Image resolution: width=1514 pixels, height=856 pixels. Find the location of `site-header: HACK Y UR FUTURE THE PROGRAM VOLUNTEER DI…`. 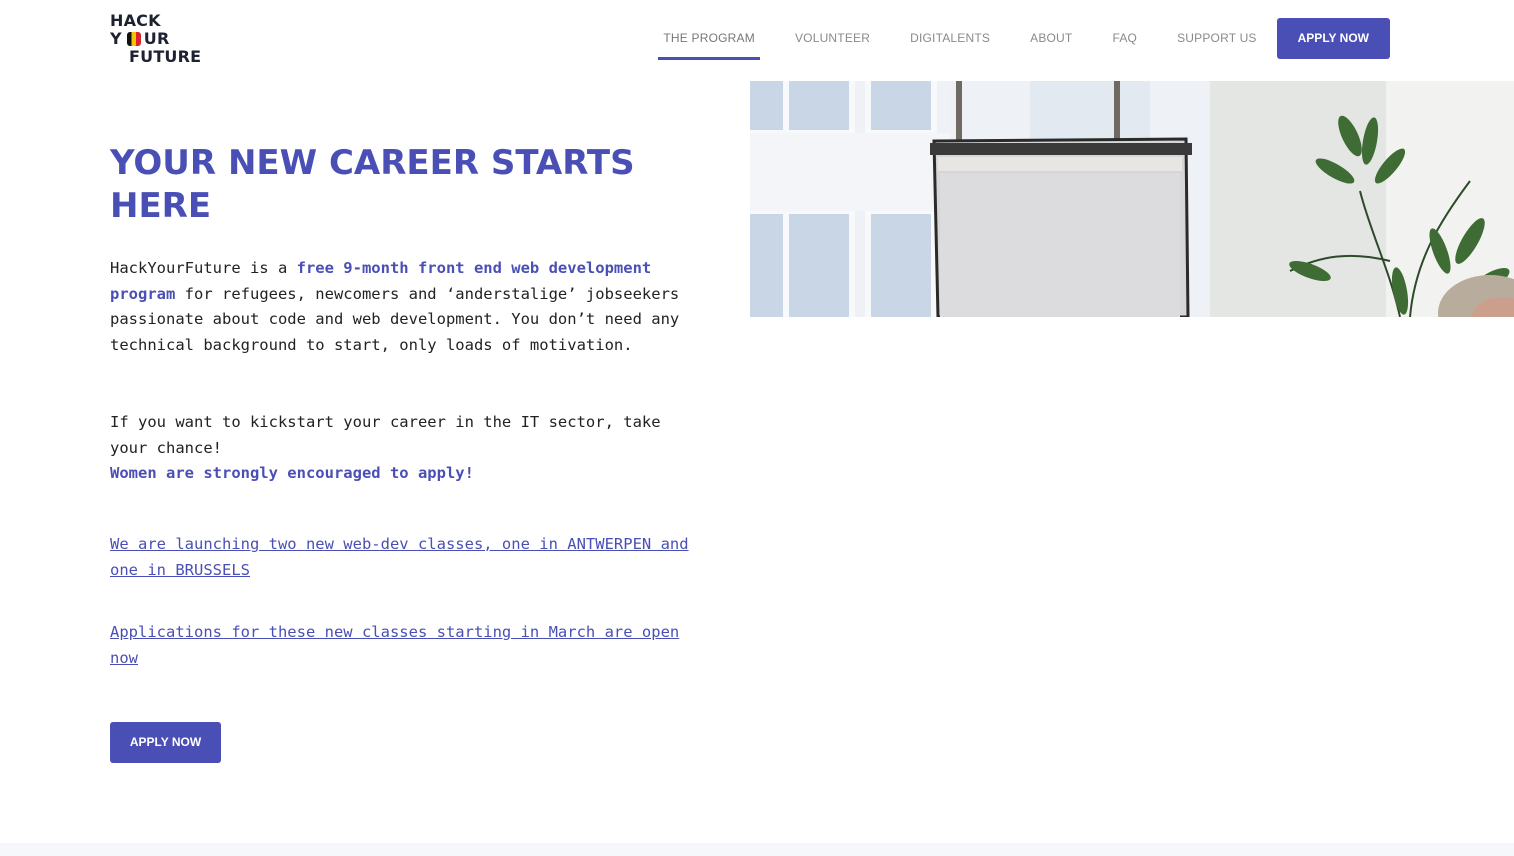

site-header: HACK Y UR FUTURE THE PROGRAM VOLUNTEER DI… is located at coordinates (757, 40).